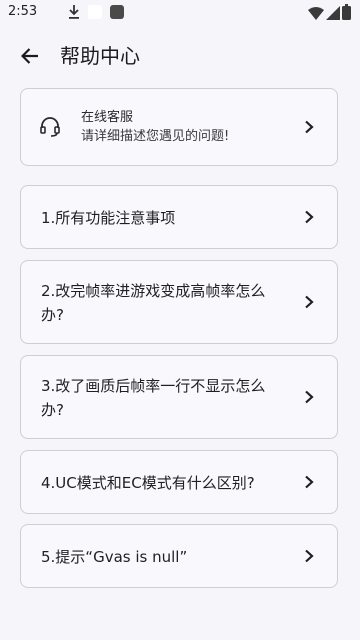  I want to click on faq-item-label: 3.改了画质后帧率一行不显示怎么办?, so click(153, 398).